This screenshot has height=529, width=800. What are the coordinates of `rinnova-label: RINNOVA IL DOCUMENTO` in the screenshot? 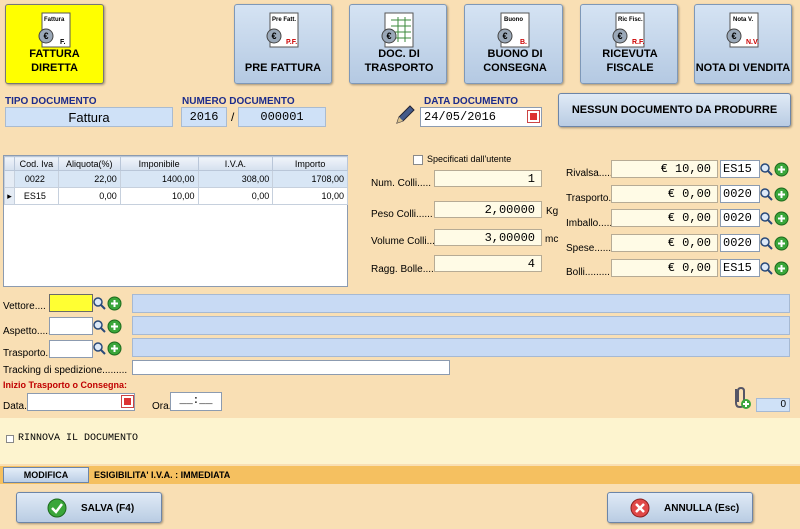 It's located at (78, 438).